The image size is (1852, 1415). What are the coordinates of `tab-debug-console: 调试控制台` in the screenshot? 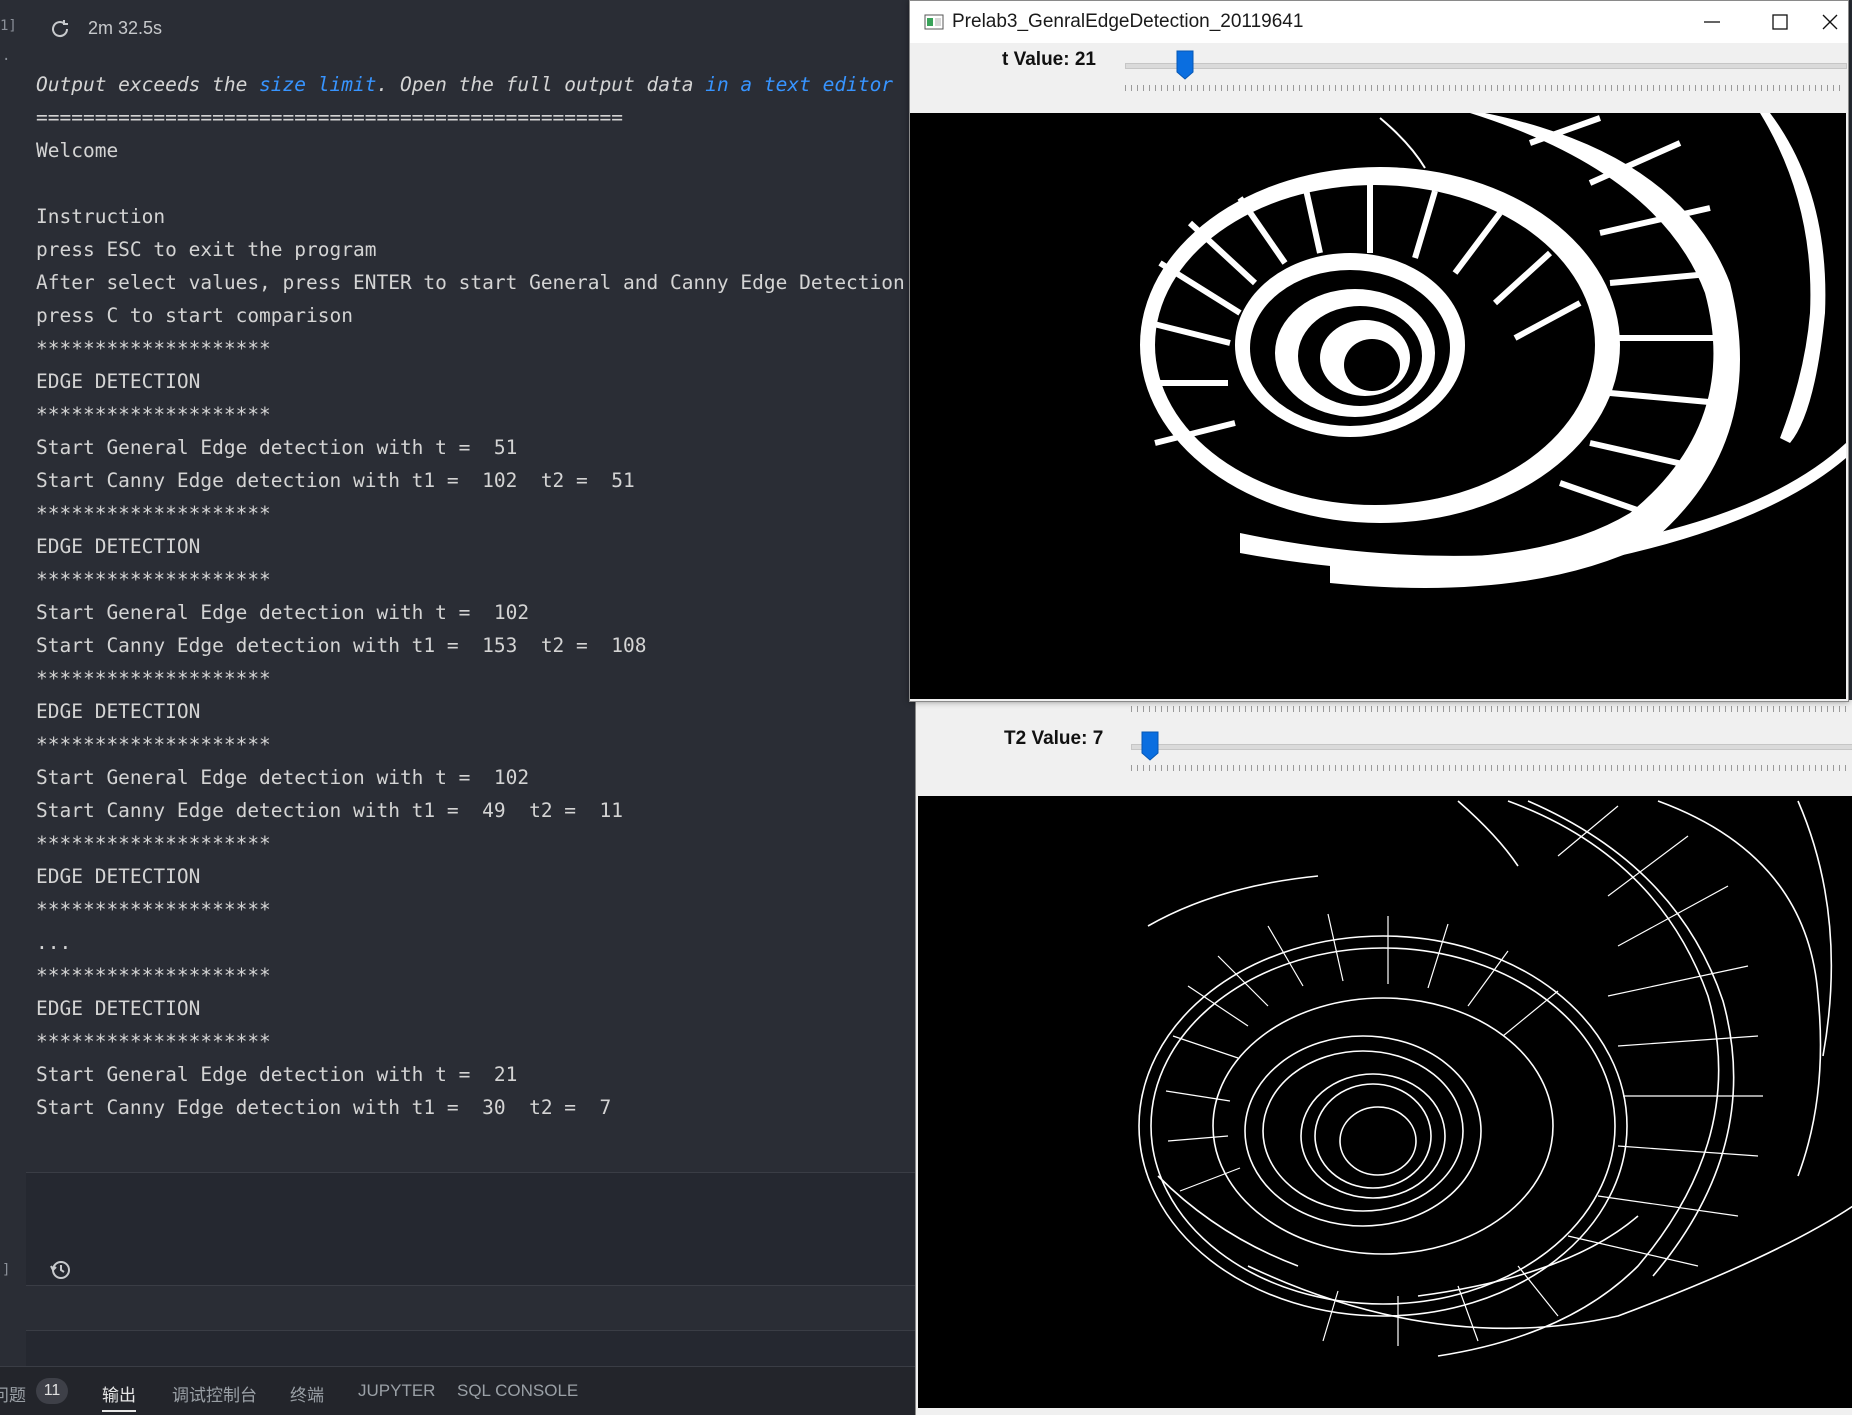 It's located at (214, 1393).